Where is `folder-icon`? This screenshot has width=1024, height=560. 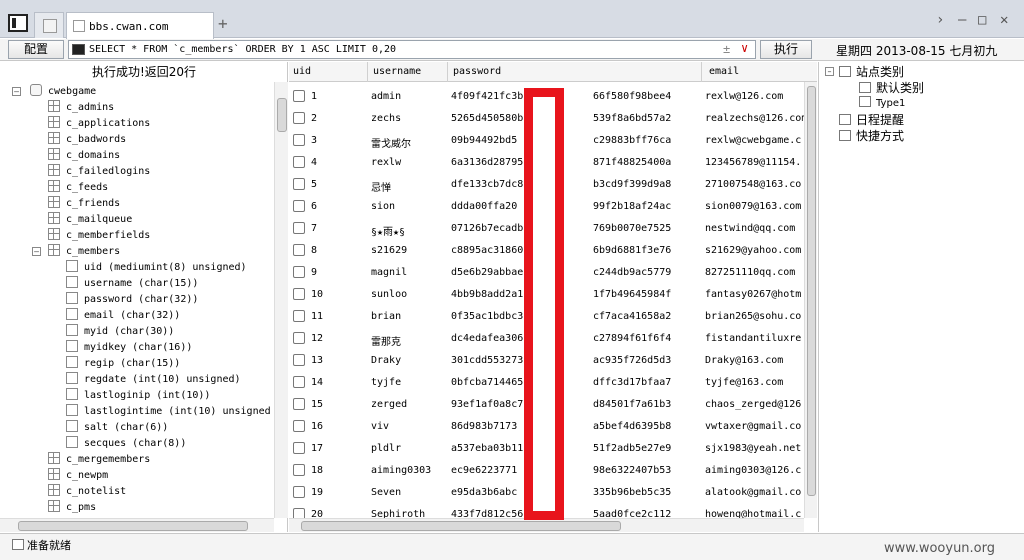
folder-icon is located at coordinates (845, 71).